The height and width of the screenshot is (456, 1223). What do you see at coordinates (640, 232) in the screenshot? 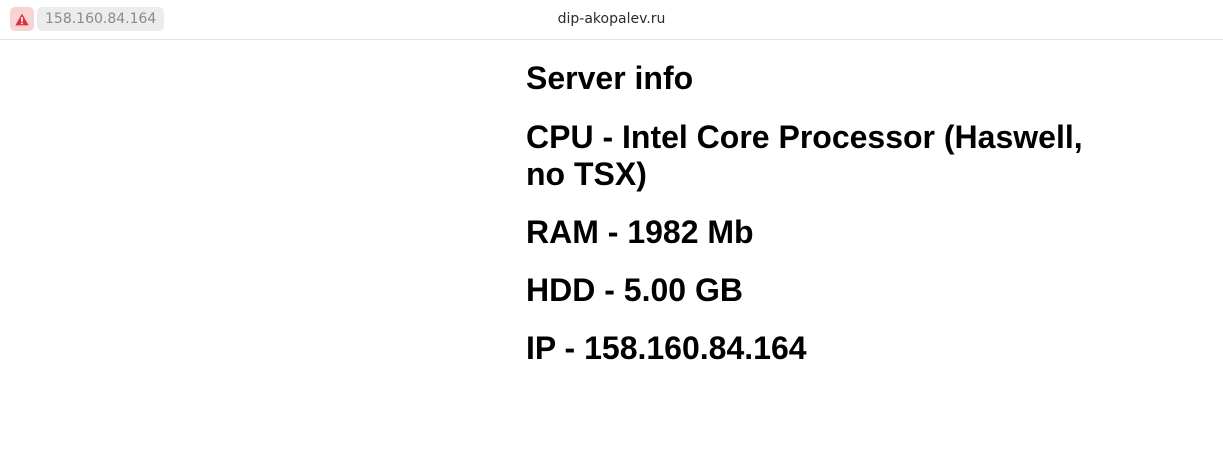
I see `ram-info: RAM - 1982 Mb` at bounding box center [640, 232].